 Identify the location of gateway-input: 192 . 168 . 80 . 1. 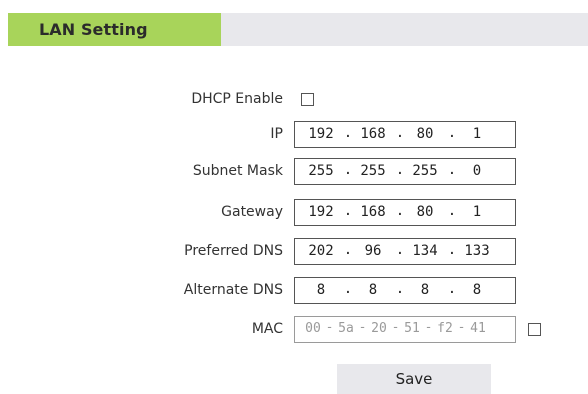
(405, 212).